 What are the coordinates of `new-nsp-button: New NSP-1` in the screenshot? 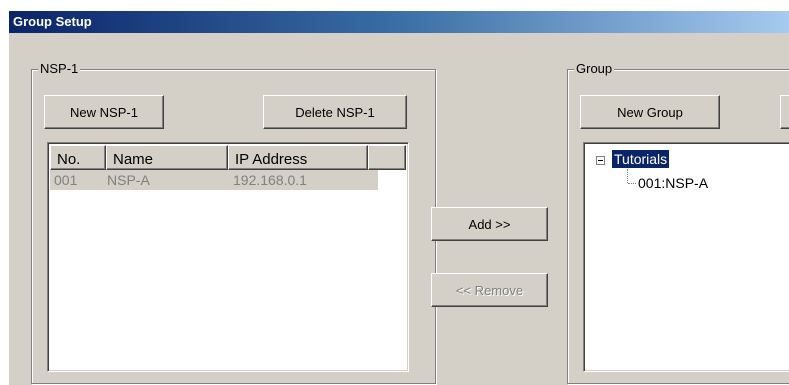 It's located at (104, 112).